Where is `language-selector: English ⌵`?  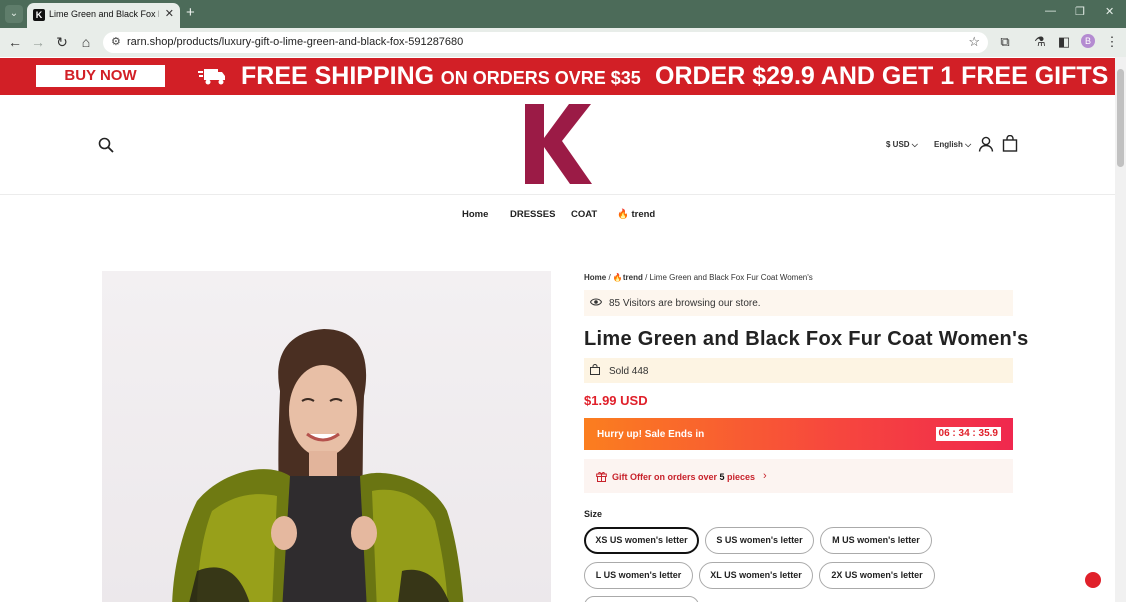 language-selector: English ⌵ is located at coordinates (952, 145).